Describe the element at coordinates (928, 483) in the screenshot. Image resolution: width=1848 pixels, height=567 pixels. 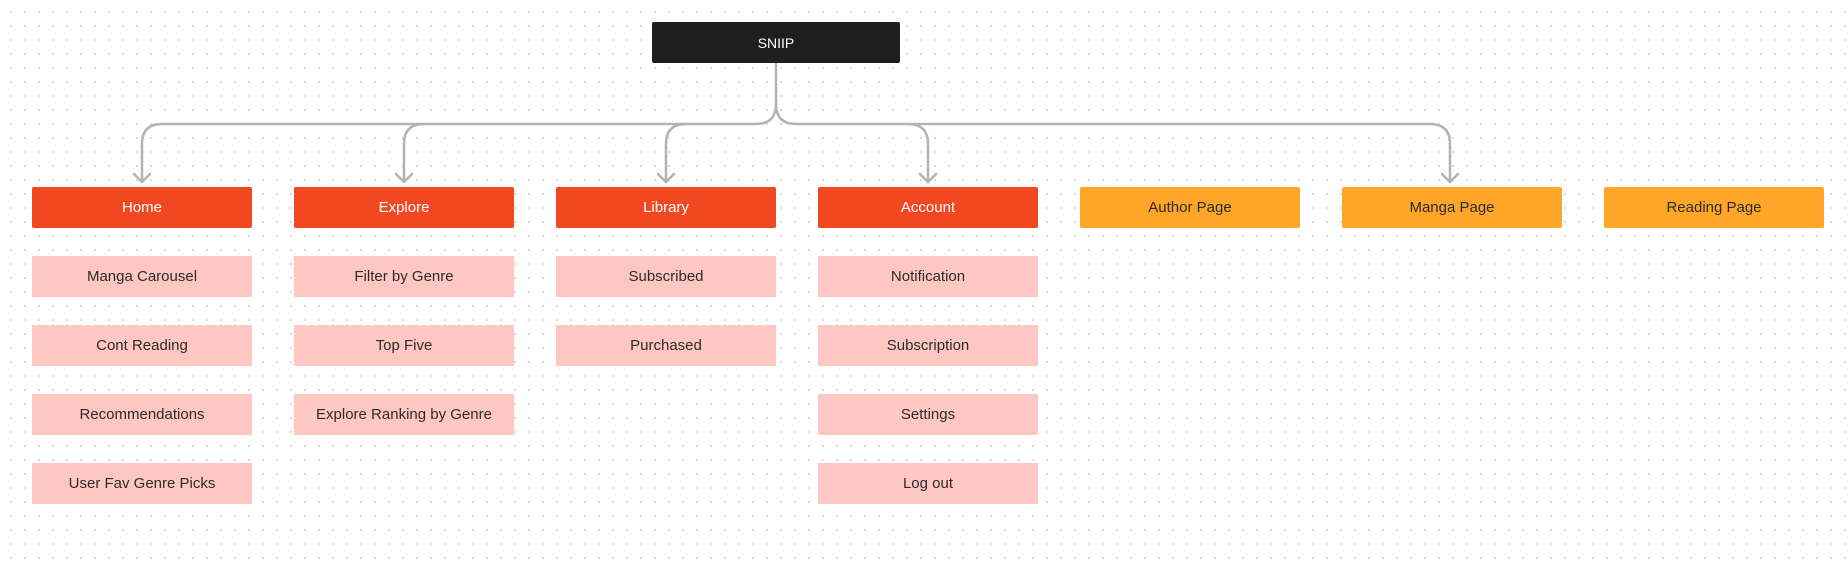
I see `account-child-node: Log out` at that location.